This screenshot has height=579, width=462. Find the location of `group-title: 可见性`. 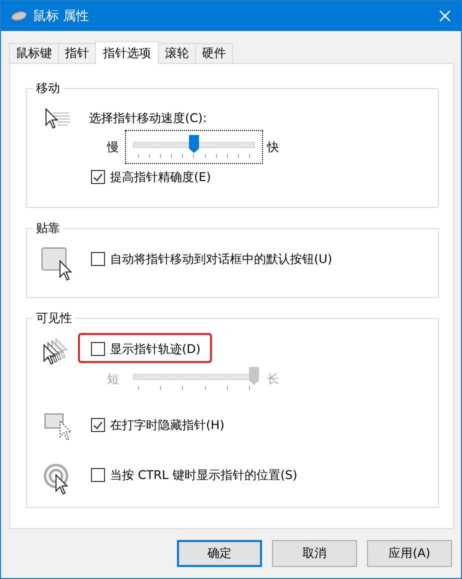

group-title: 可见性 is located at coordinates (54, 318).